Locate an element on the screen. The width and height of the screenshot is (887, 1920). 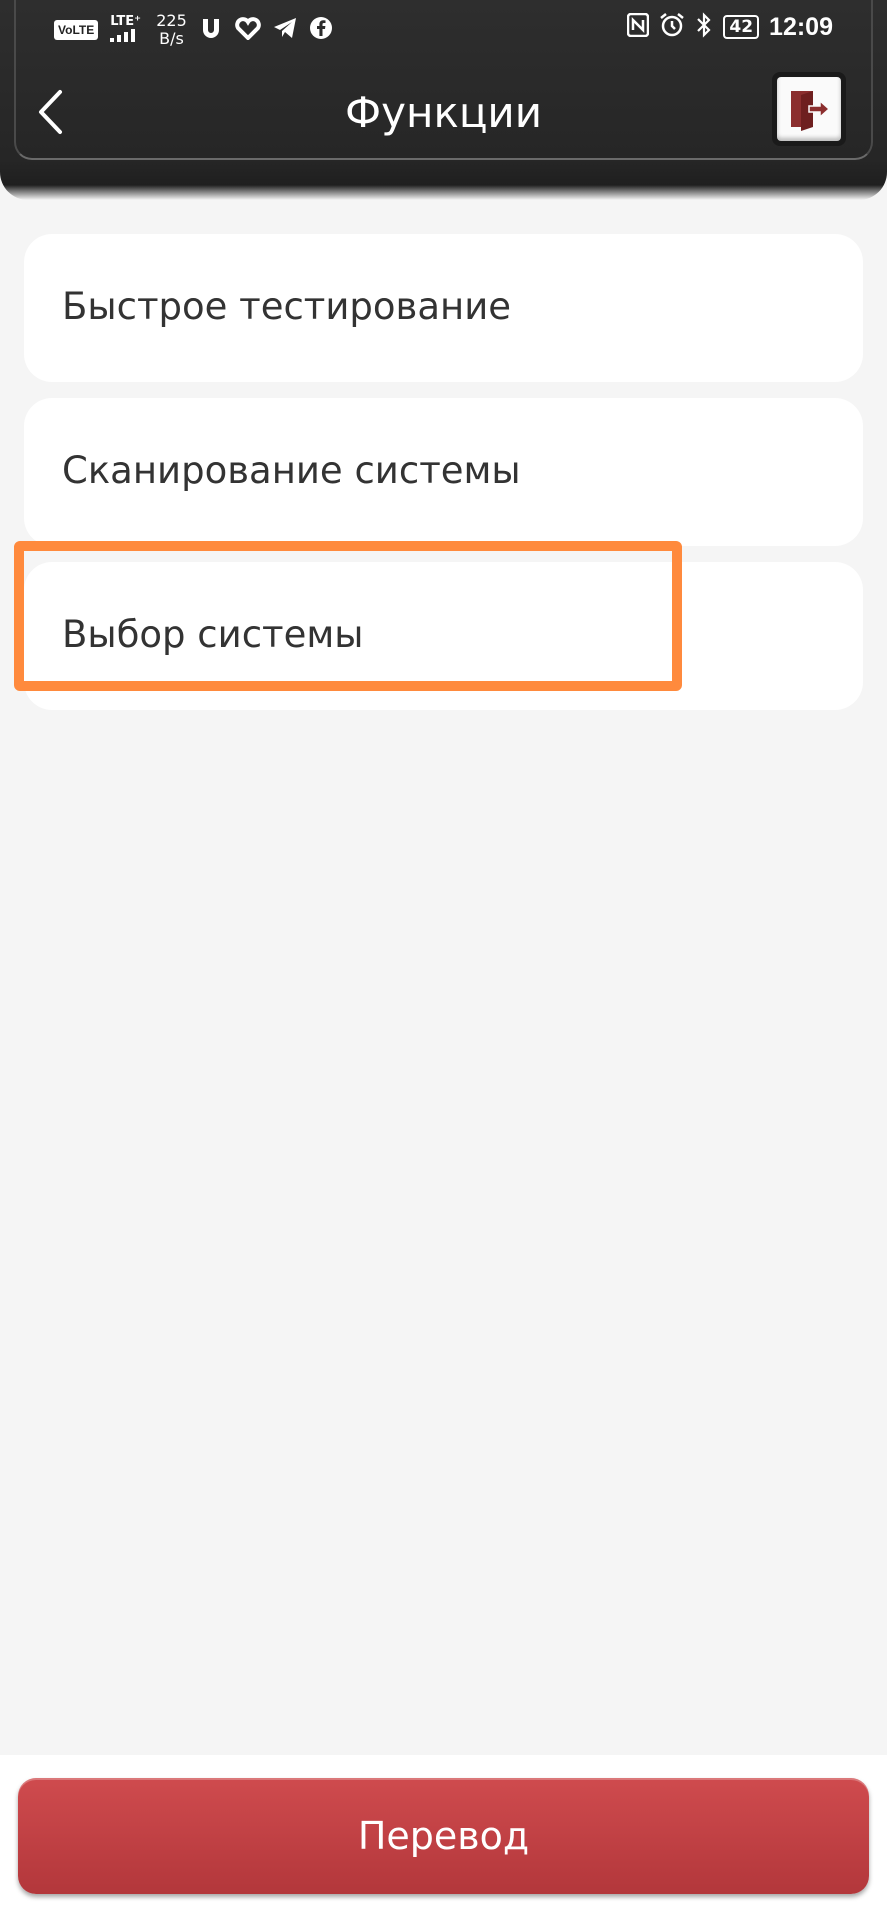
menu-item-label: Быстрое тестирование is located at coordinates (287, 306).